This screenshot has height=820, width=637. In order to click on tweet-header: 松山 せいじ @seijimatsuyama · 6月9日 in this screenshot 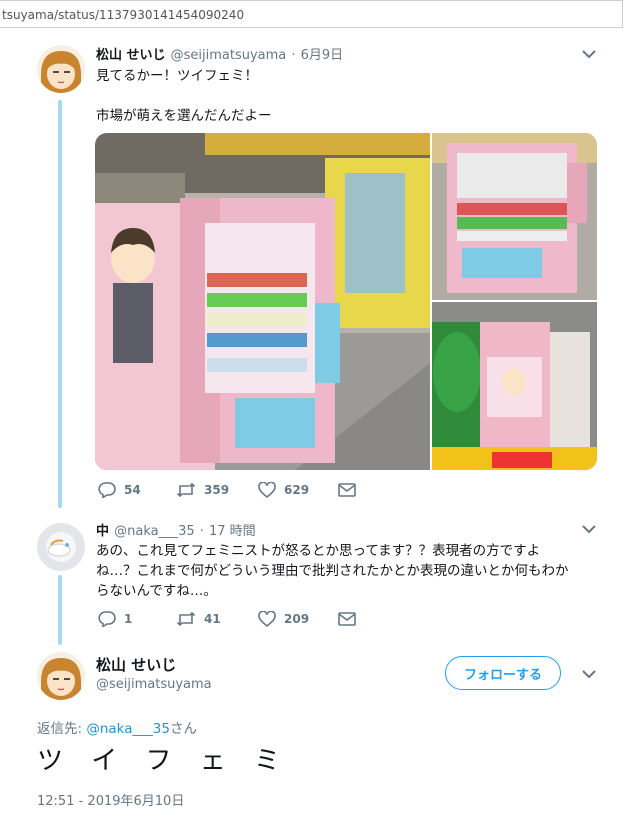, I will do `click(219, 53)`.